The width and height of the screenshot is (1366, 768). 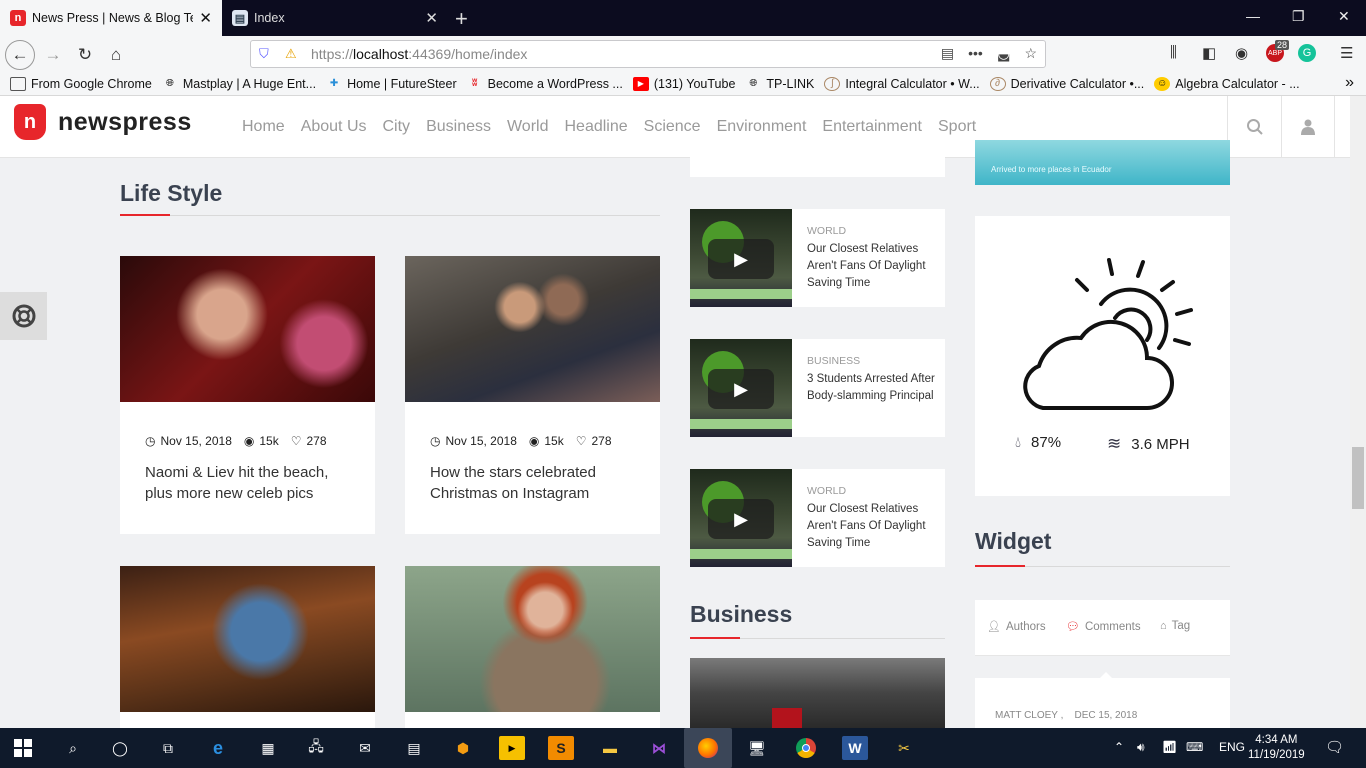 I want to click on chrome-icon, so click(x=806, y=748).